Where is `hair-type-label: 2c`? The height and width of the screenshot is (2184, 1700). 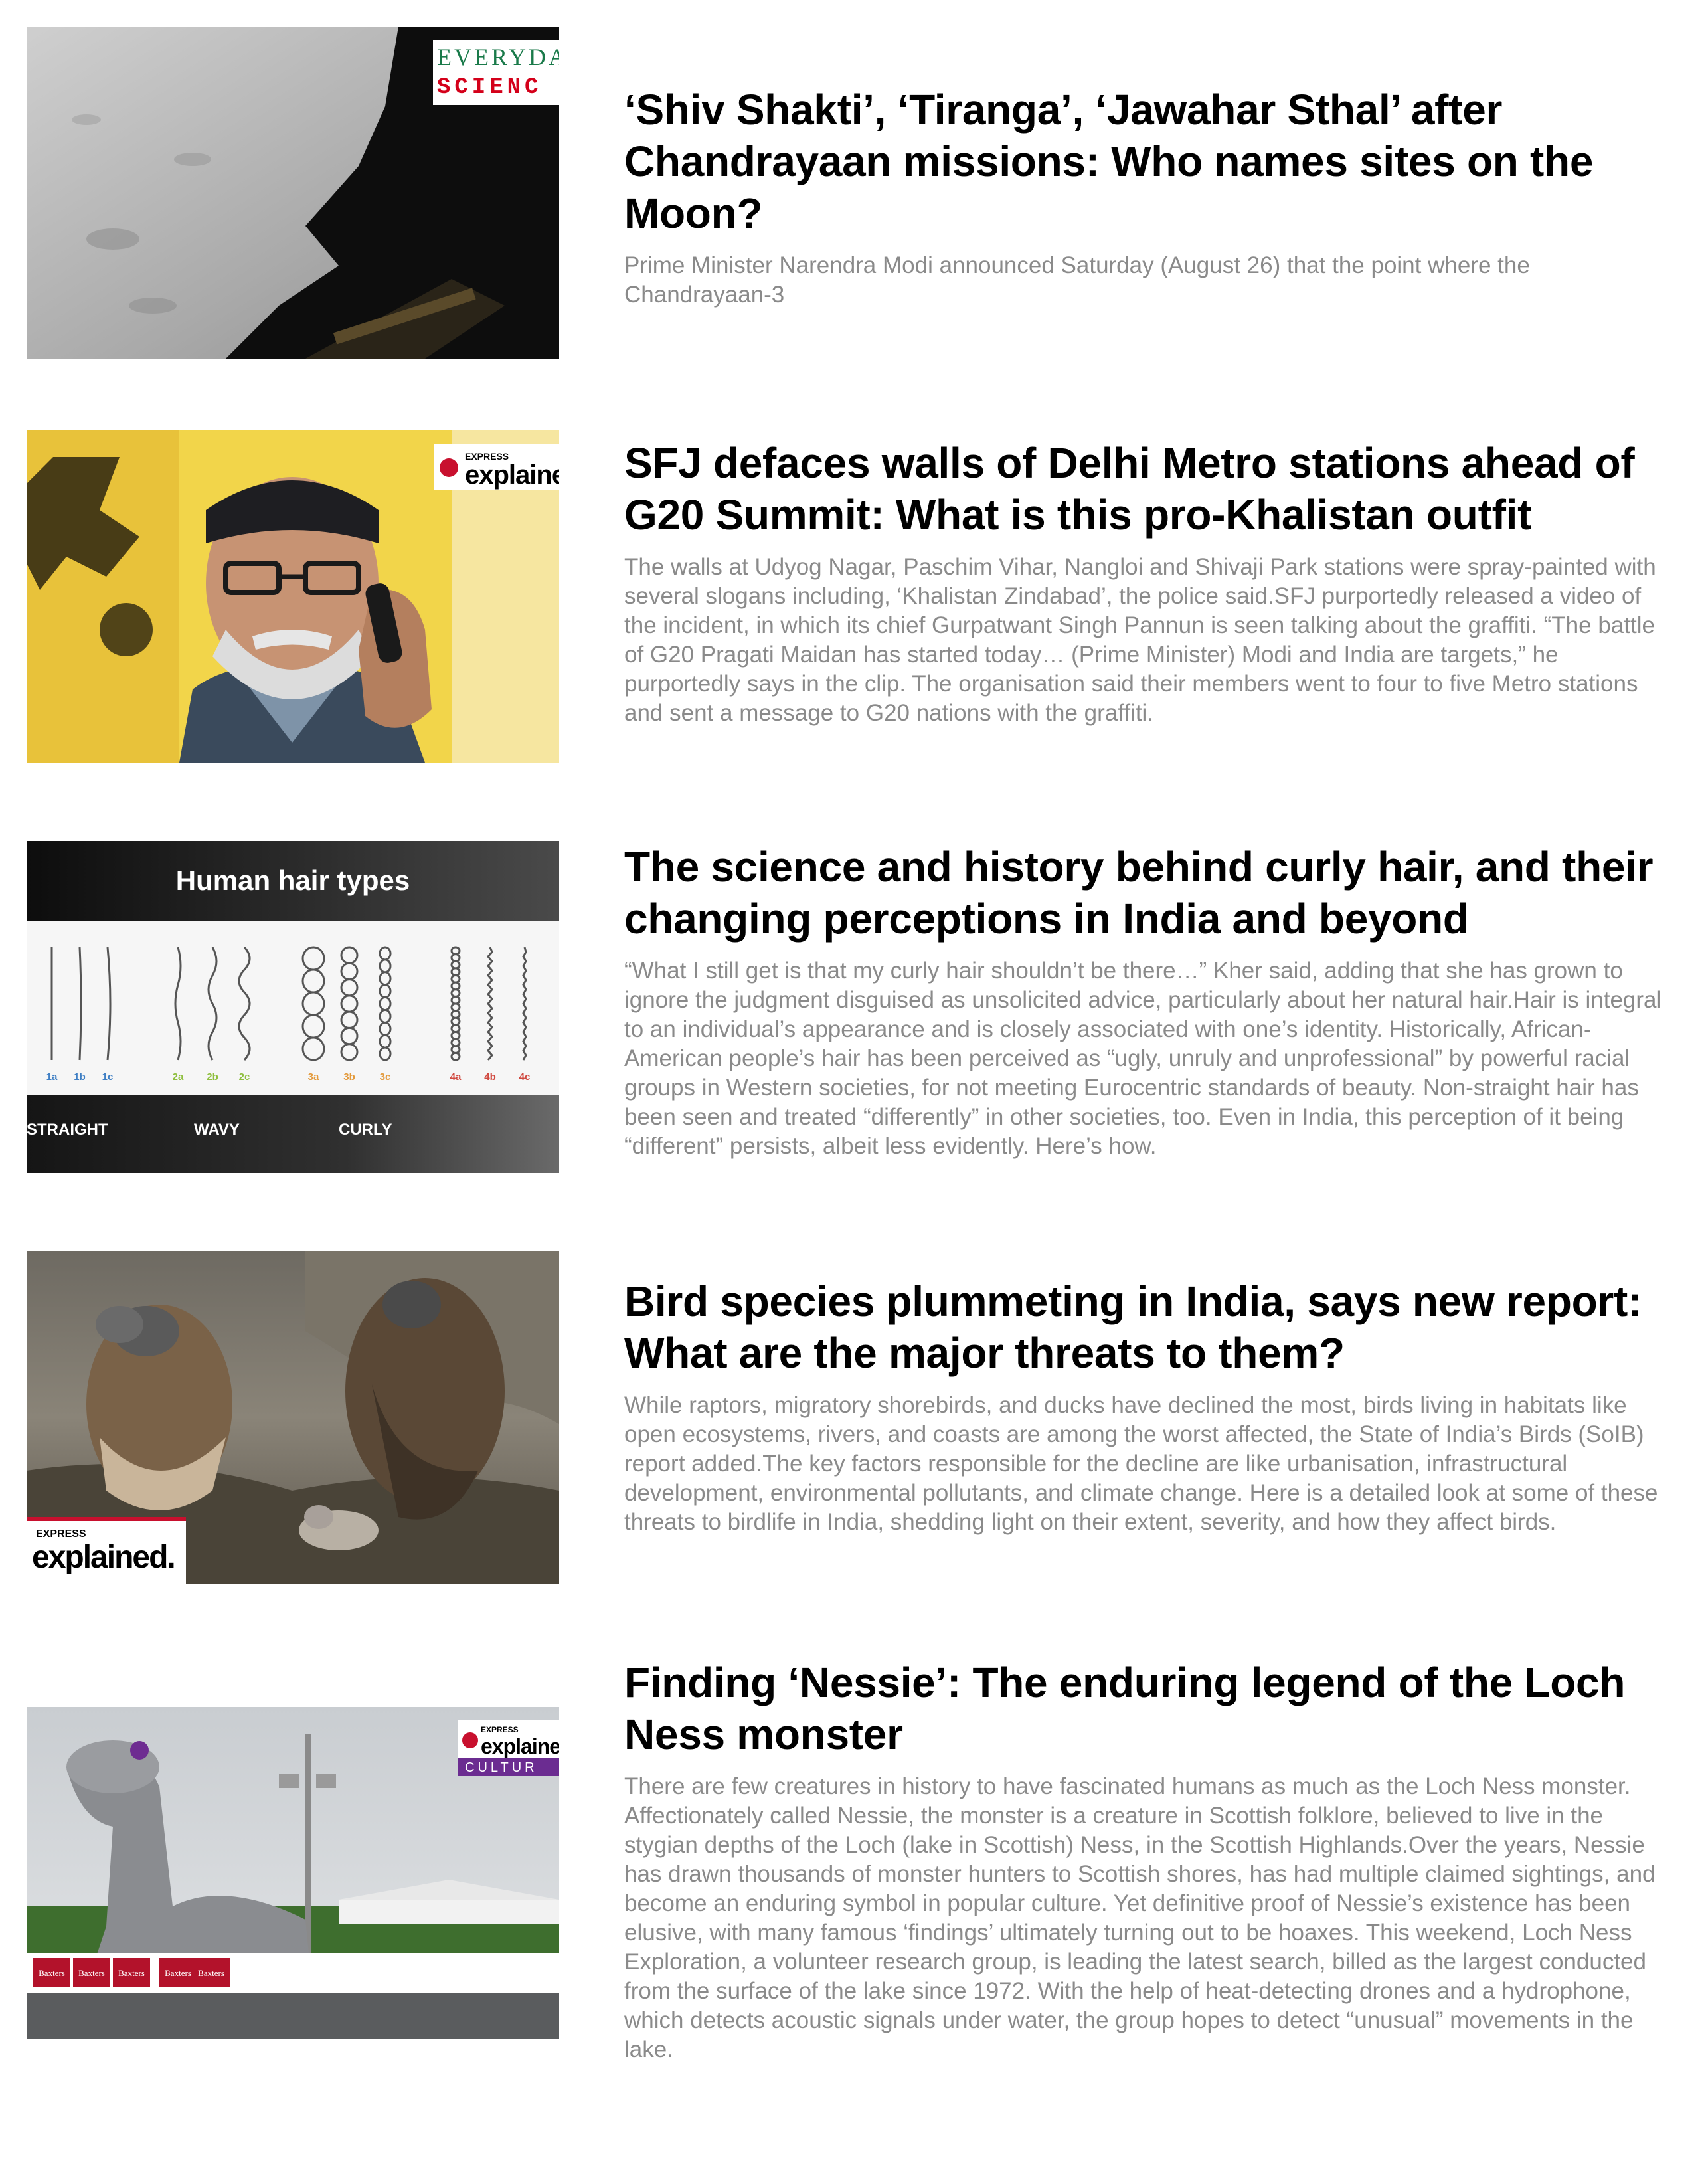
hair-type-label: 2c is located at coordinates (244, 1077).